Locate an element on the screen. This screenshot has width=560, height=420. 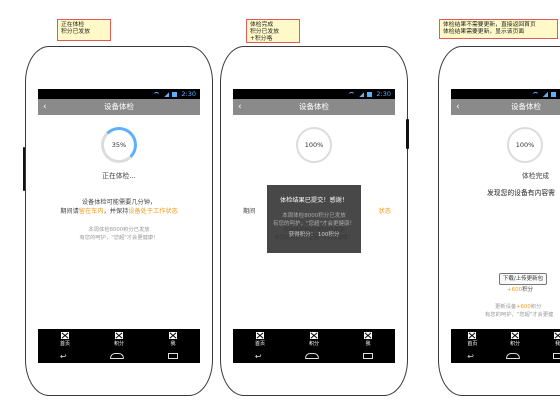
highlight-text: 留在车内 is located at coordinates (91, 211).